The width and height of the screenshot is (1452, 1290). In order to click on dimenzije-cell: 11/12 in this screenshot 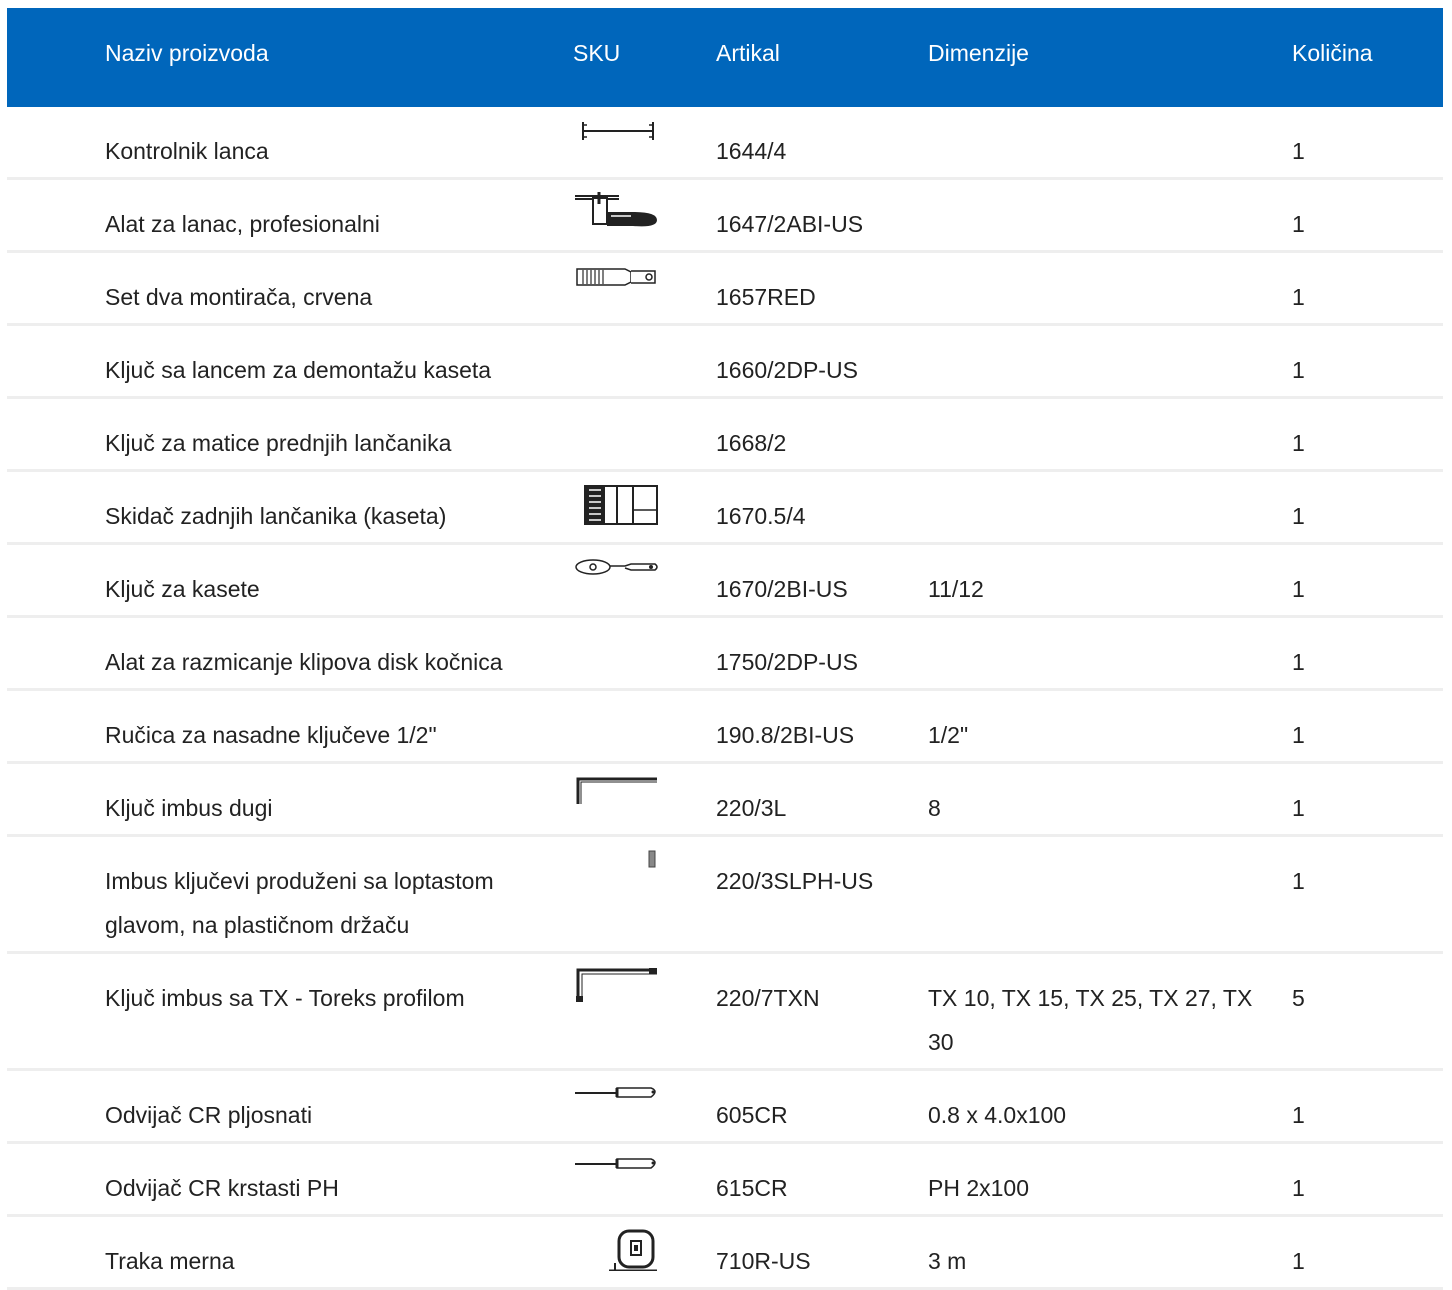, I will do `click(956, 589)`.